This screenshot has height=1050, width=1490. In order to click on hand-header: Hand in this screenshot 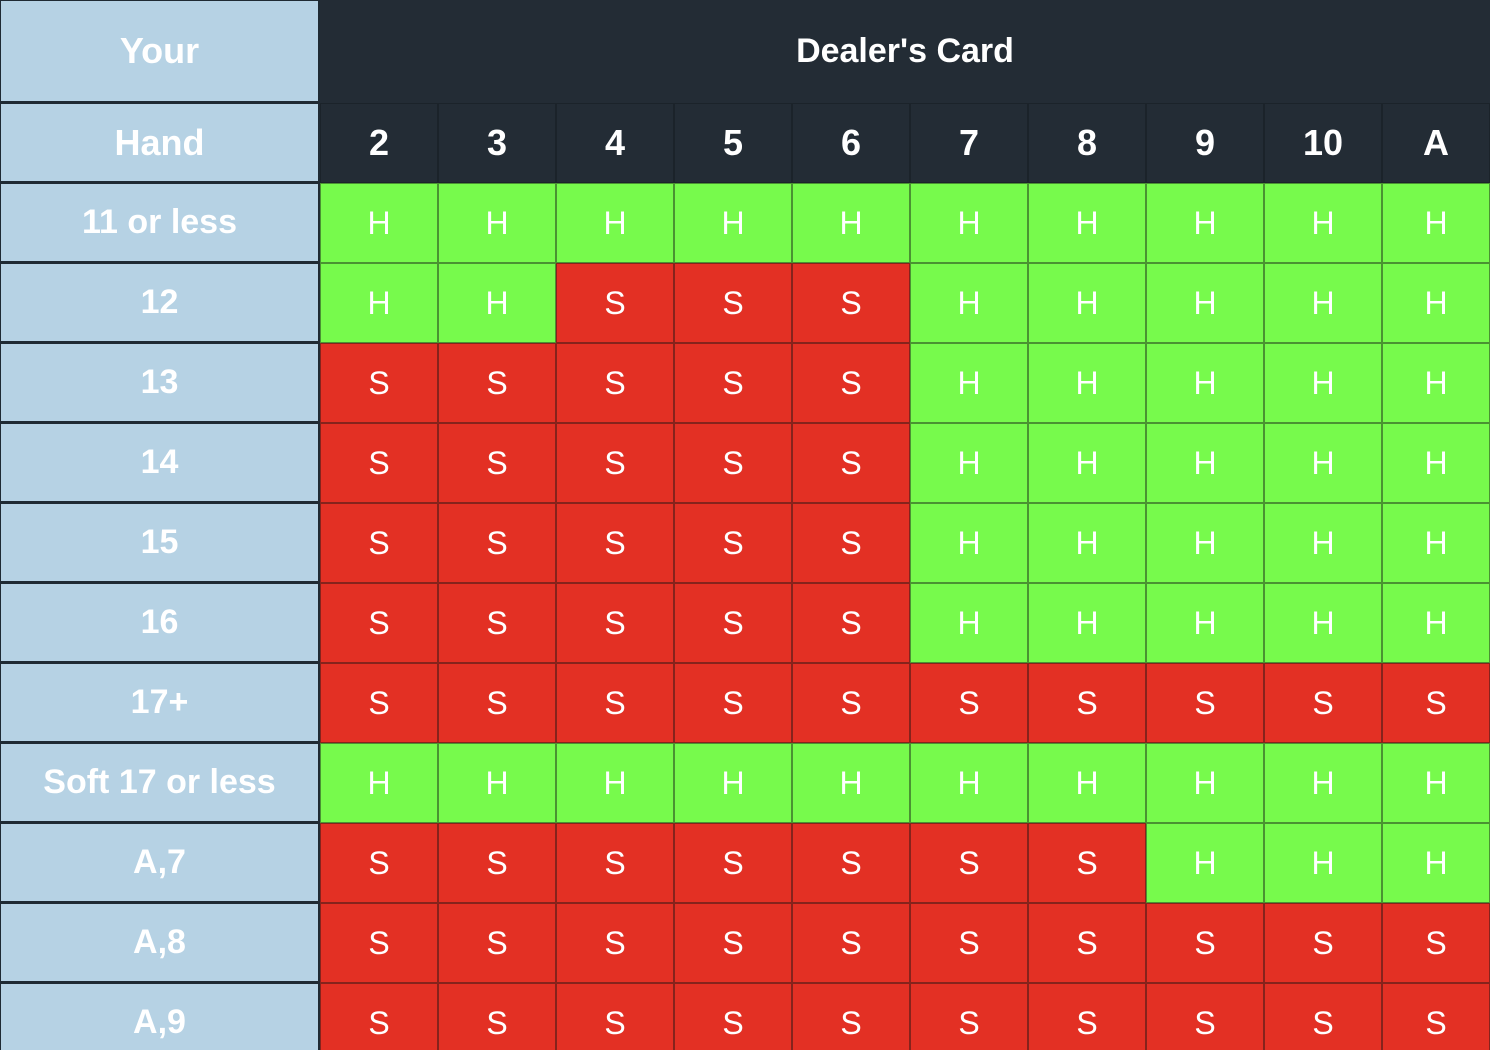, I will do `click(160, 143)`.